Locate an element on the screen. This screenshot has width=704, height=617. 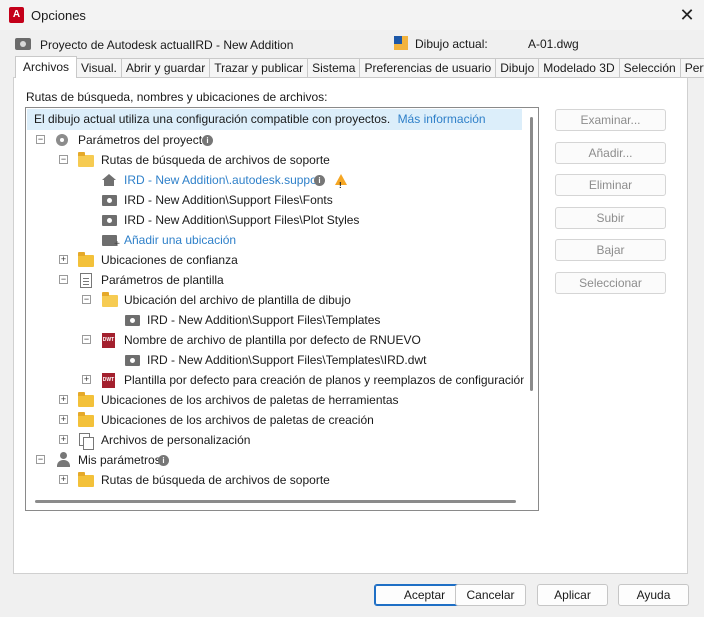
close-button: ✕ is located at coordinates (687, 15).